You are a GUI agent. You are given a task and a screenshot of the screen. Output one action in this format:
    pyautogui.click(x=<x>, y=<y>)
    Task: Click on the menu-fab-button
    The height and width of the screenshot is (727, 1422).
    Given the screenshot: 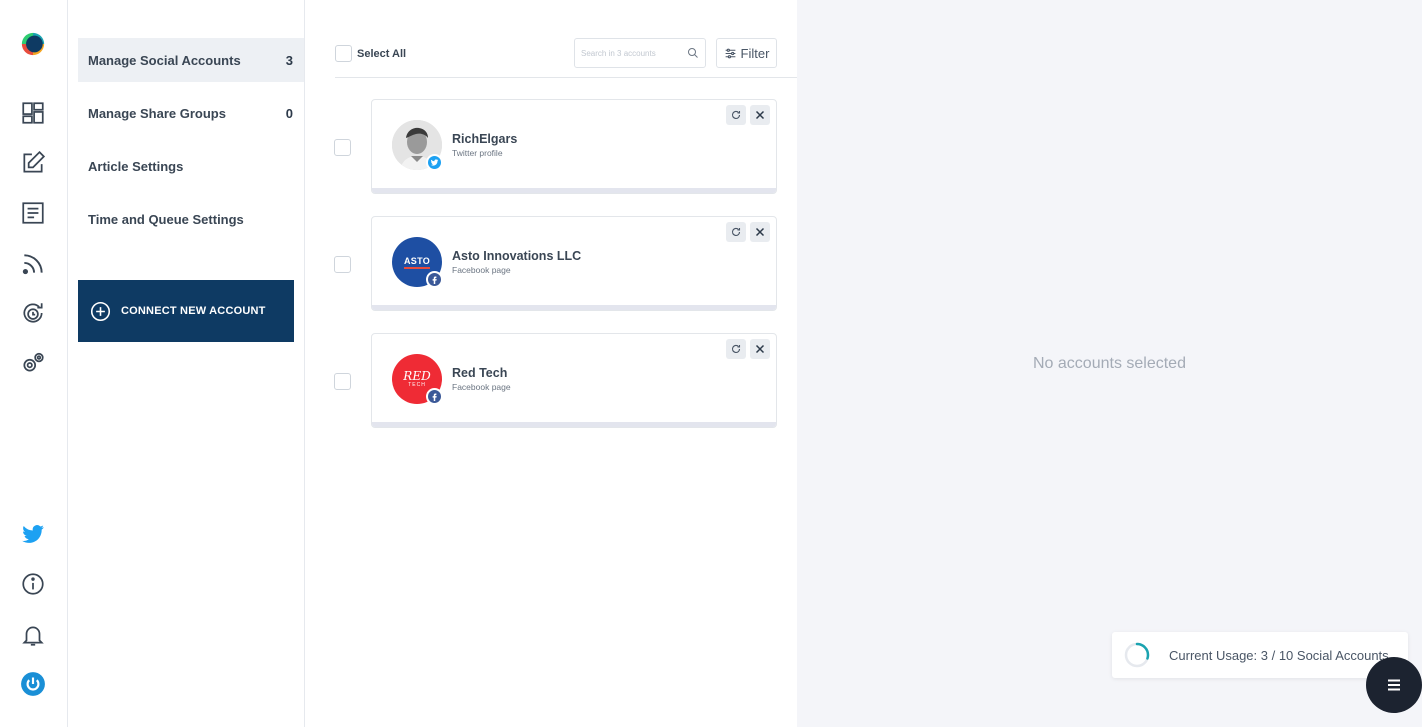 What is the action you would take?
    pyautogui.click(x=1394, y=685)
    